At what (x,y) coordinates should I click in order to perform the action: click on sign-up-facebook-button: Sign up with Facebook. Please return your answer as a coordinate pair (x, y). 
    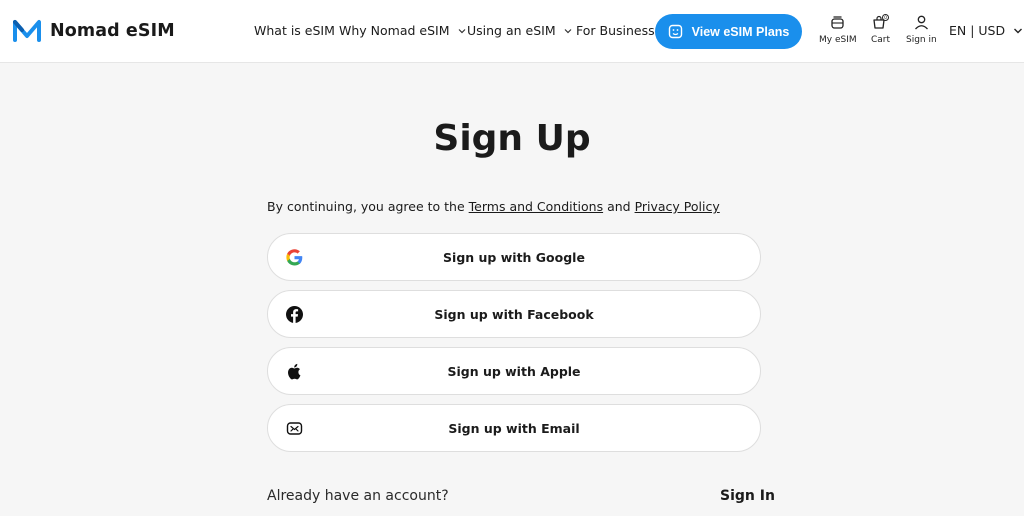
    Looking at the image, I should click on (514, 314).